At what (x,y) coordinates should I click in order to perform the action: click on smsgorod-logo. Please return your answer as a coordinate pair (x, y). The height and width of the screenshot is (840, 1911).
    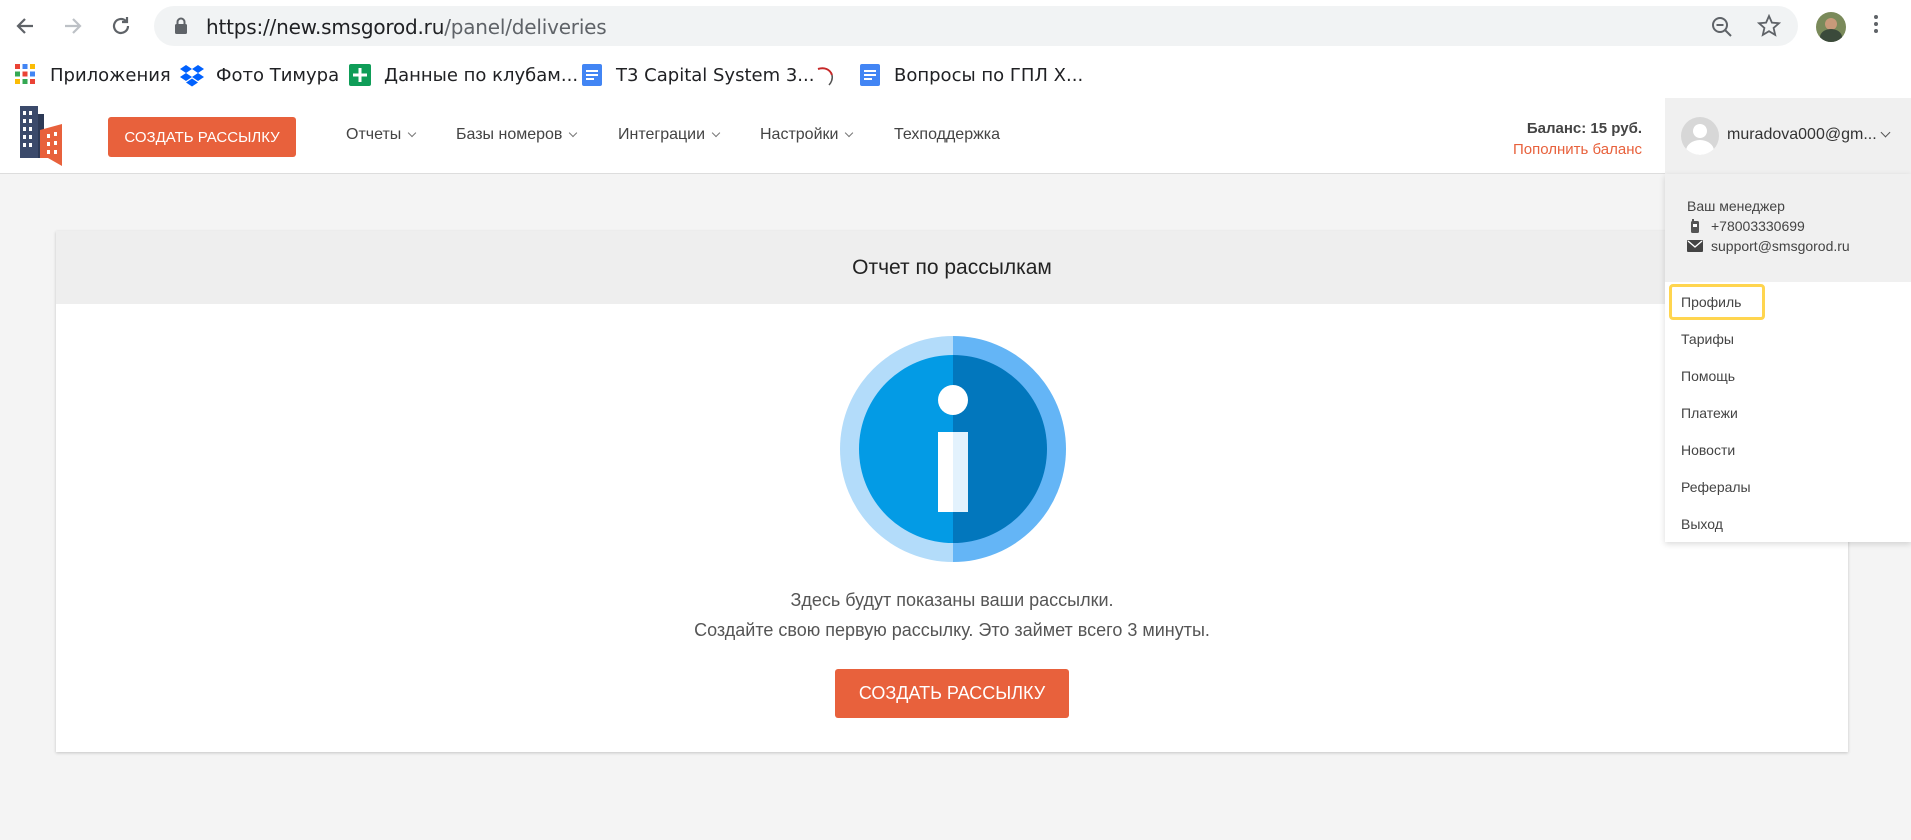
    Looking at the image, I should click on (41, 136).